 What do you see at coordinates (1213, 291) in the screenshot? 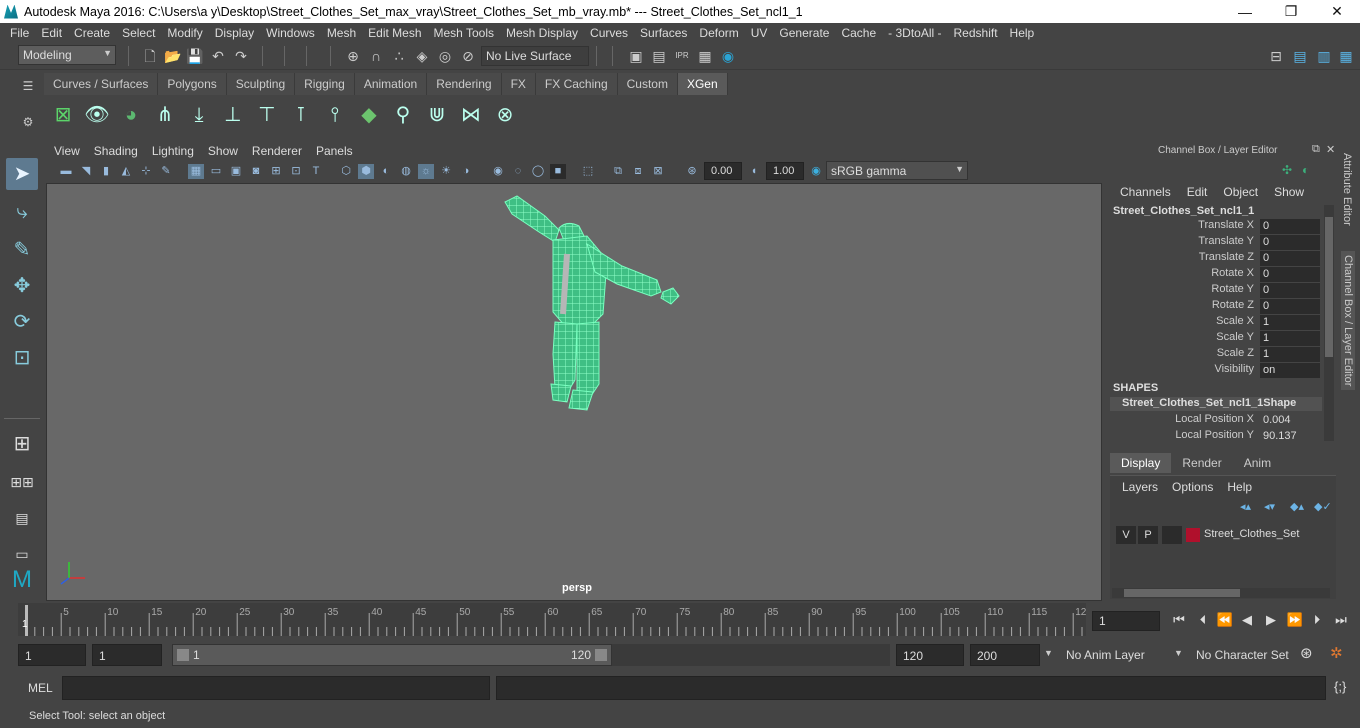
I see `attr-rotate-y: Rotate Y0` at bounding box center [1213, 291].